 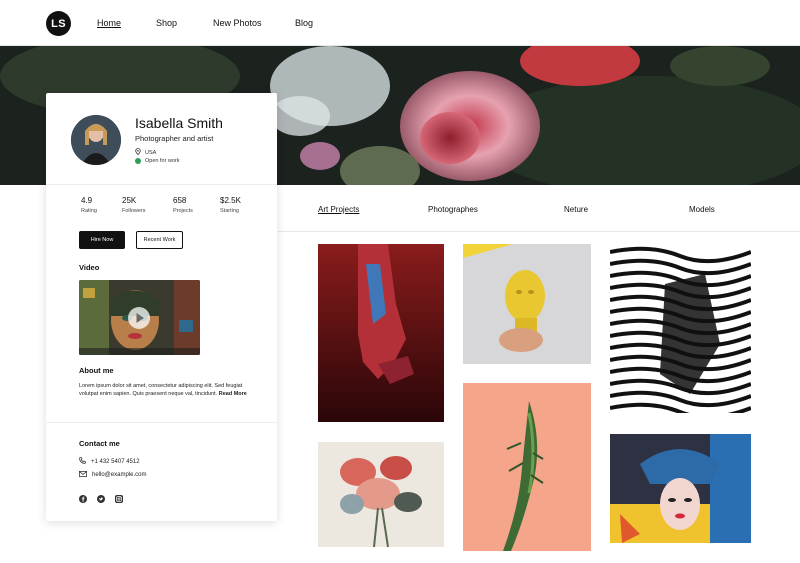 What do you see at coordinates (159, 240) in the screenshot?
I see `recent-work-button: Recent Work` at bounding box center [159, 240].